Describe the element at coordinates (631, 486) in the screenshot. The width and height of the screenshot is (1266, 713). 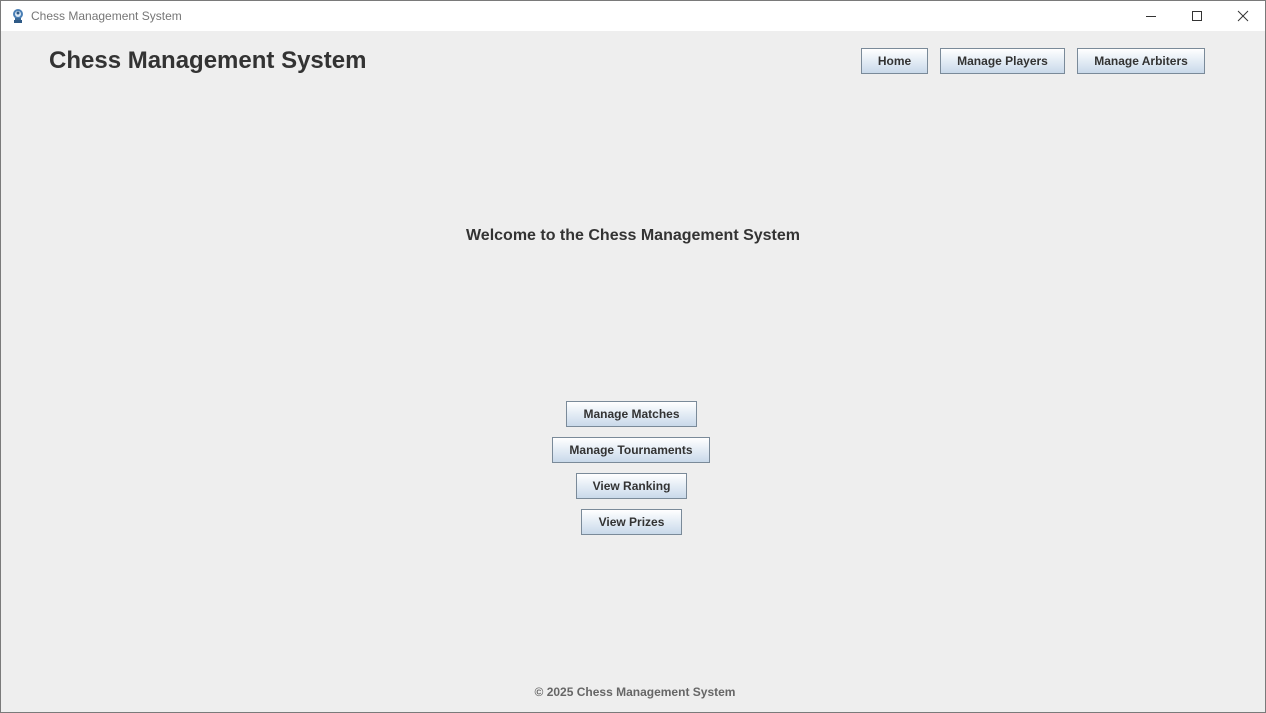
I see `view-ranking-button: View Ranking` at that location.